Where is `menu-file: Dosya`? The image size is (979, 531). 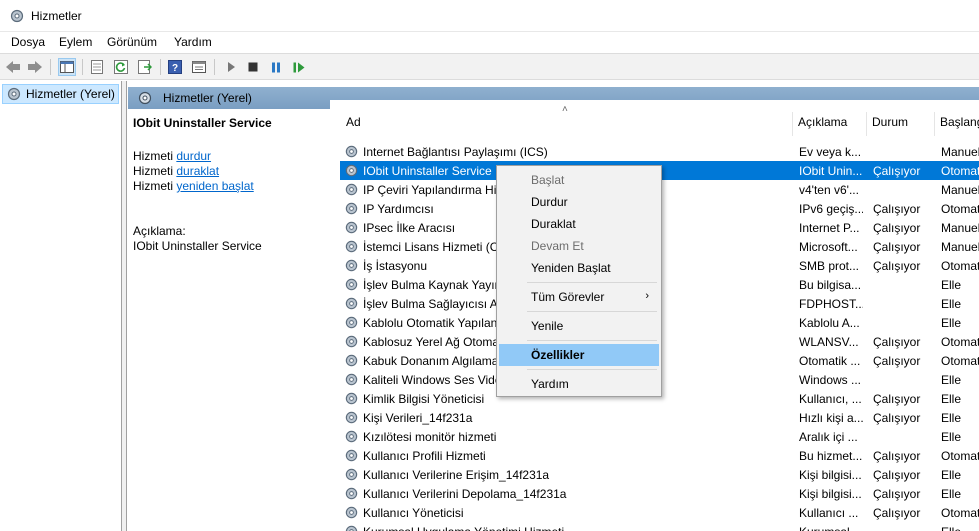
menu-file: Dosya is located at coordinates (28, 42).